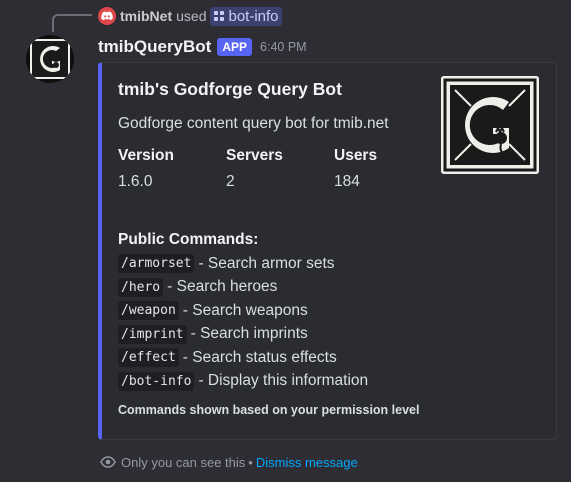  What do you see at coordinates (307, 462) in the screenshot?
I see `dismiss-message-link: Dismiss message` at bounding box center [307, 462].